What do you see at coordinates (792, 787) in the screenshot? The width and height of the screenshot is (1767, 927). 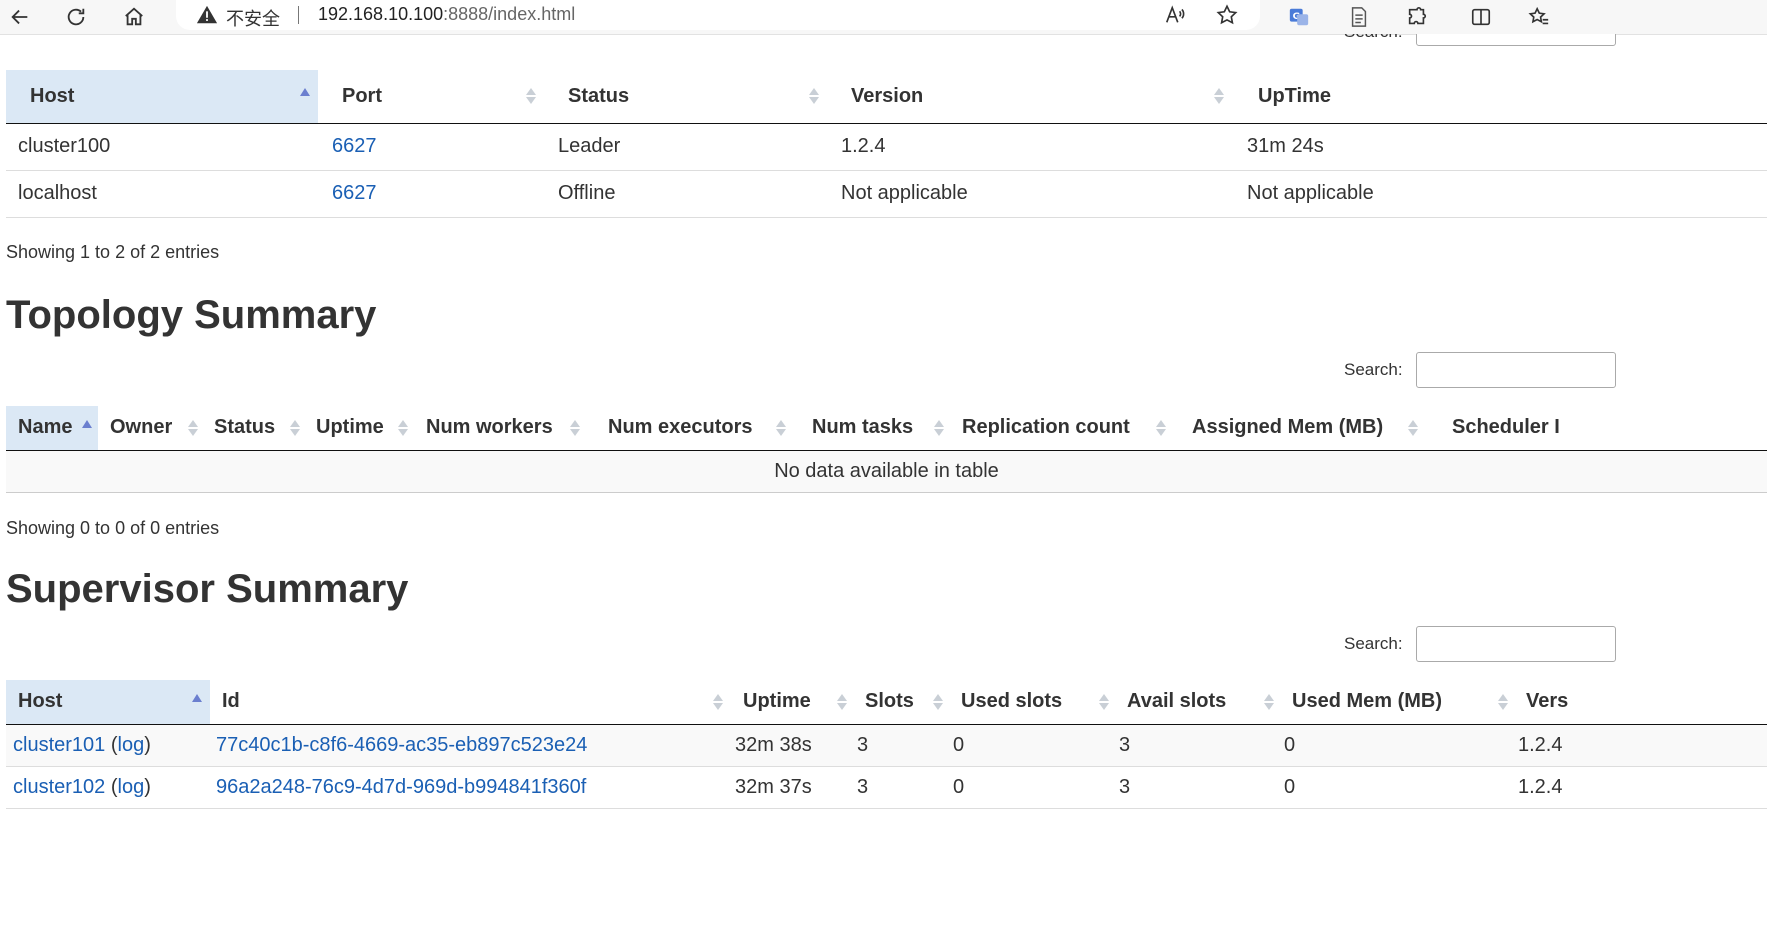 I see `uptime-cell: 32m 37s` at bounding box center [792, 787].